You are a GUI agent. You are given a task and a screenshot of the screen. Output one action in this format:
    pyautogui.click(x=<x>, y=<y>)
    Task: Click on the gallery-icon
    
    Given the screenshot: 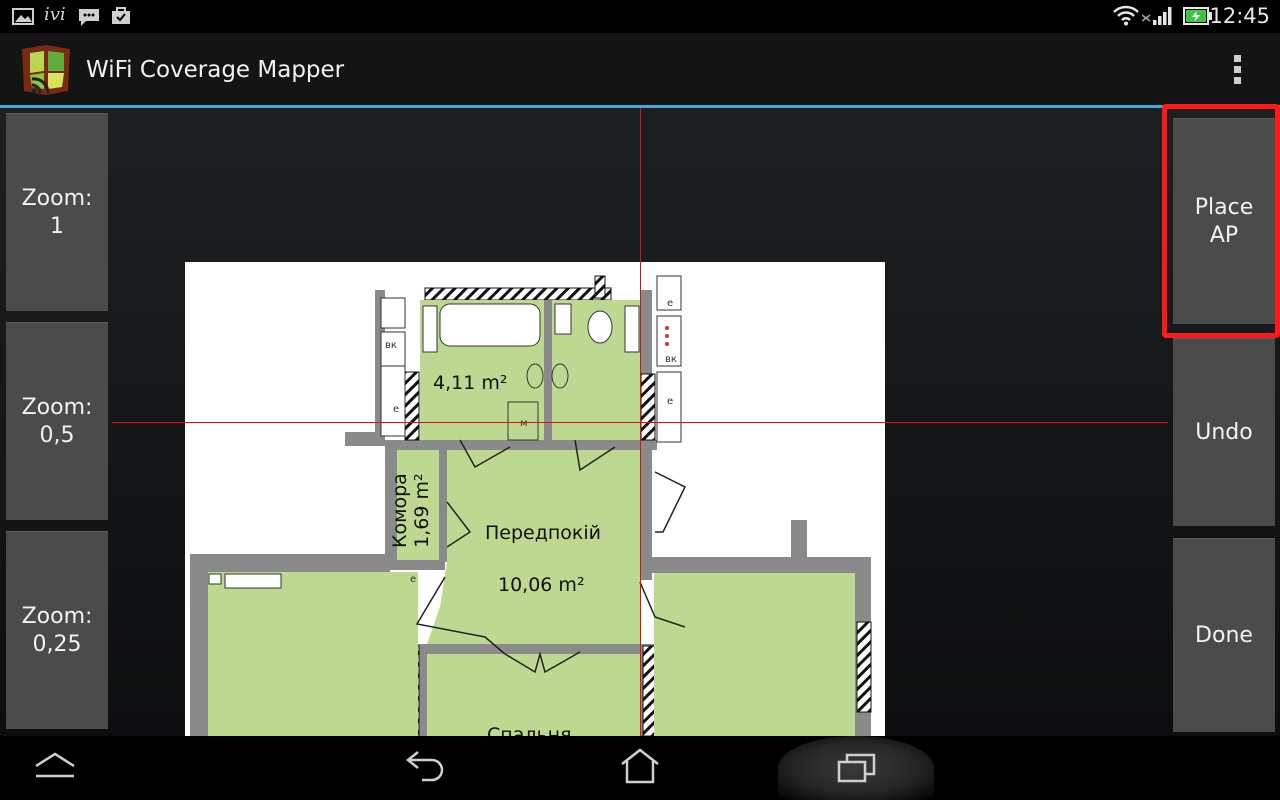 What is the action you would take?
    pyautogui.click(x=23, y=16)
    